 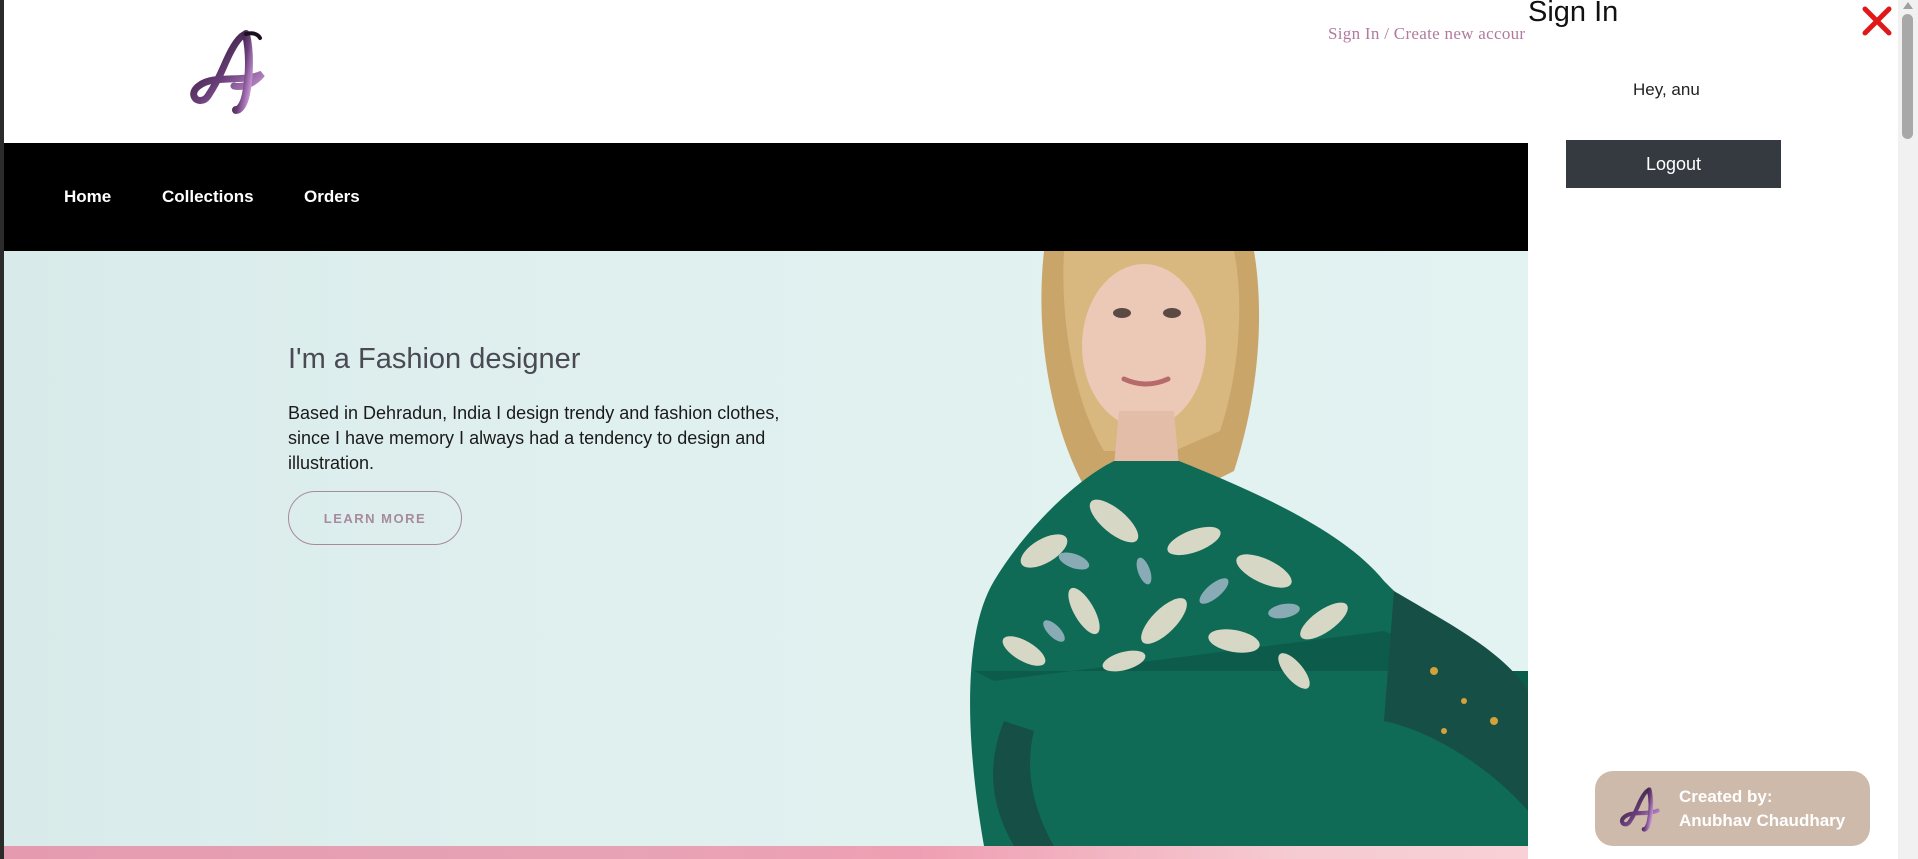 I want to click on credit-author: Anubhav Chaudhary, so click(x=1762, y=820).